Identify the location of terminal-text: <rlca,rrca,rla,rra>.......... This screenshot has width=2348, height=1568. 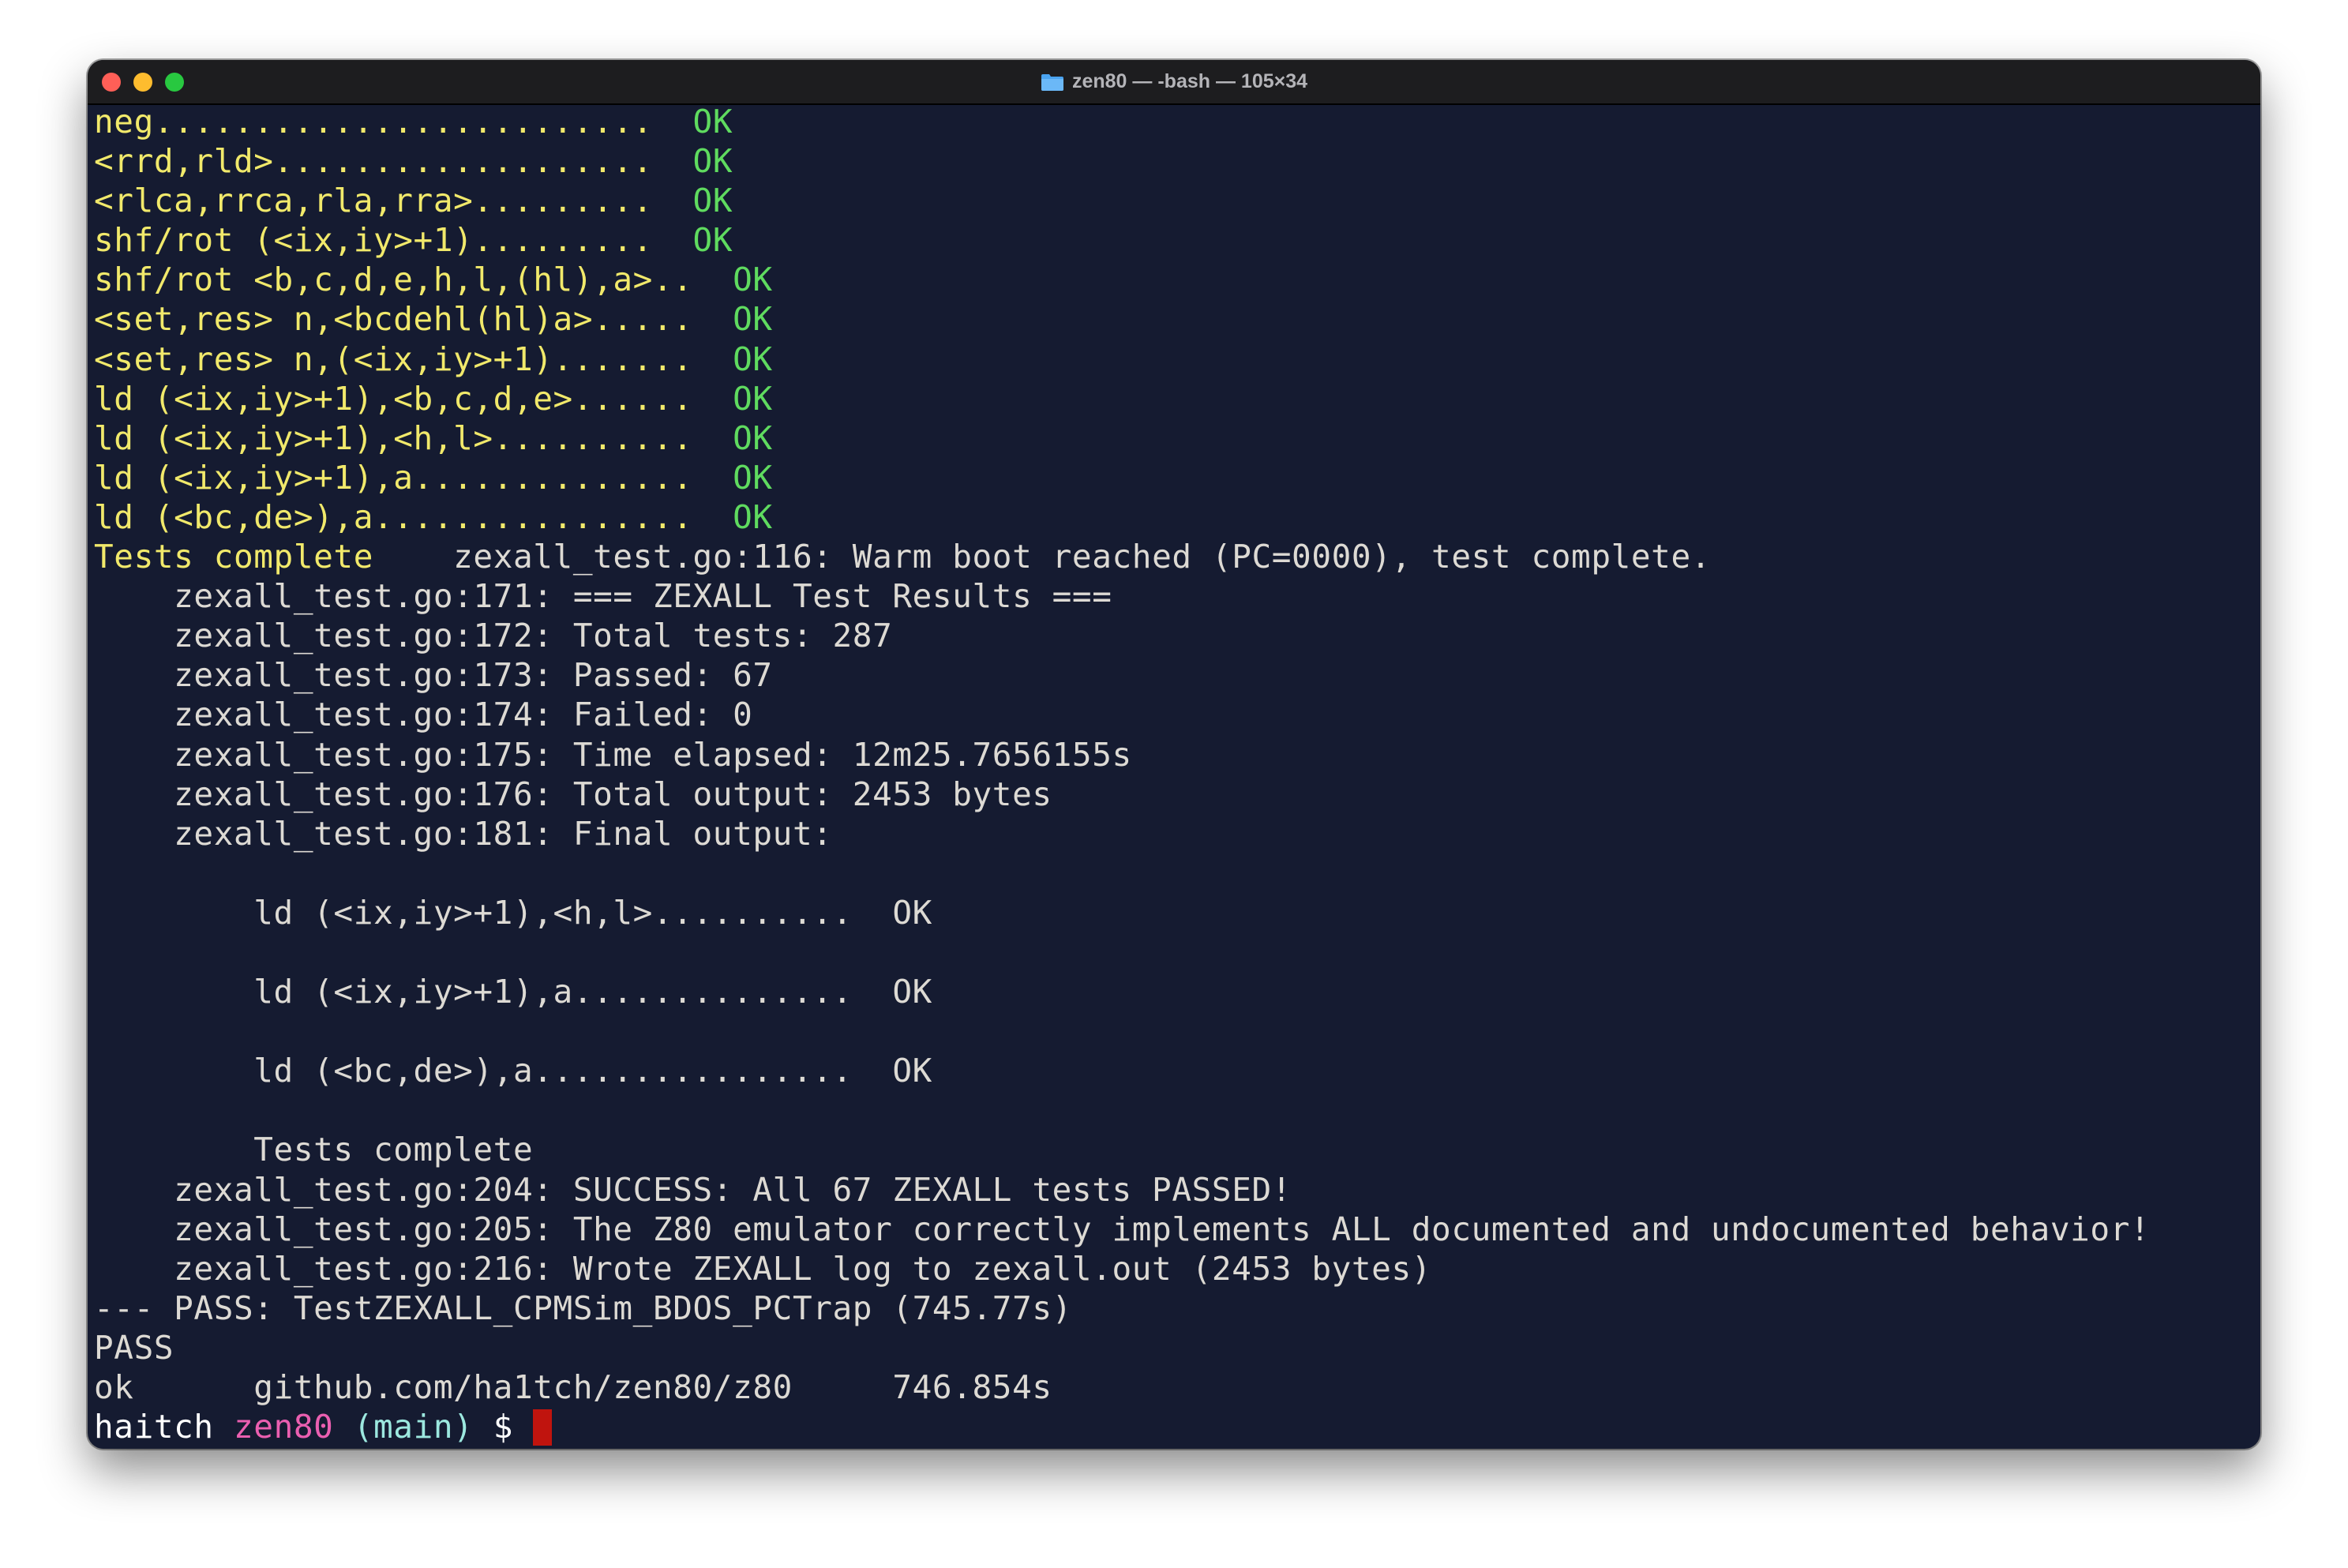
(393, 201).